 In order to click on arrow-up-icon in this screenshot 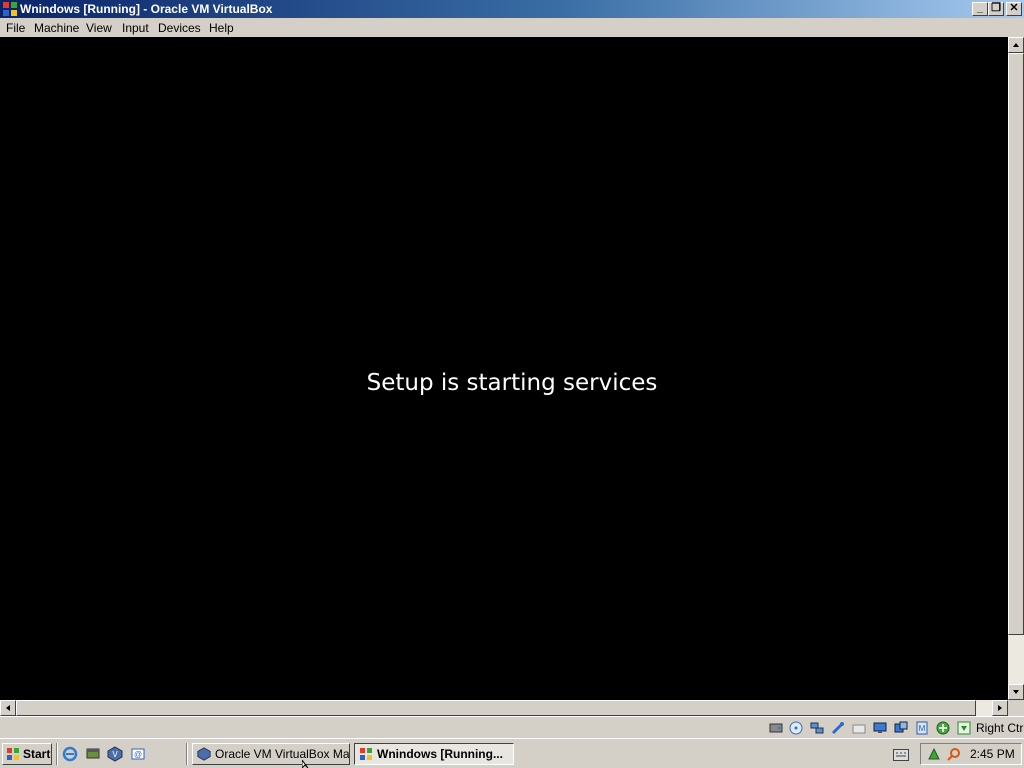, I will do `click(1016, 45)`.